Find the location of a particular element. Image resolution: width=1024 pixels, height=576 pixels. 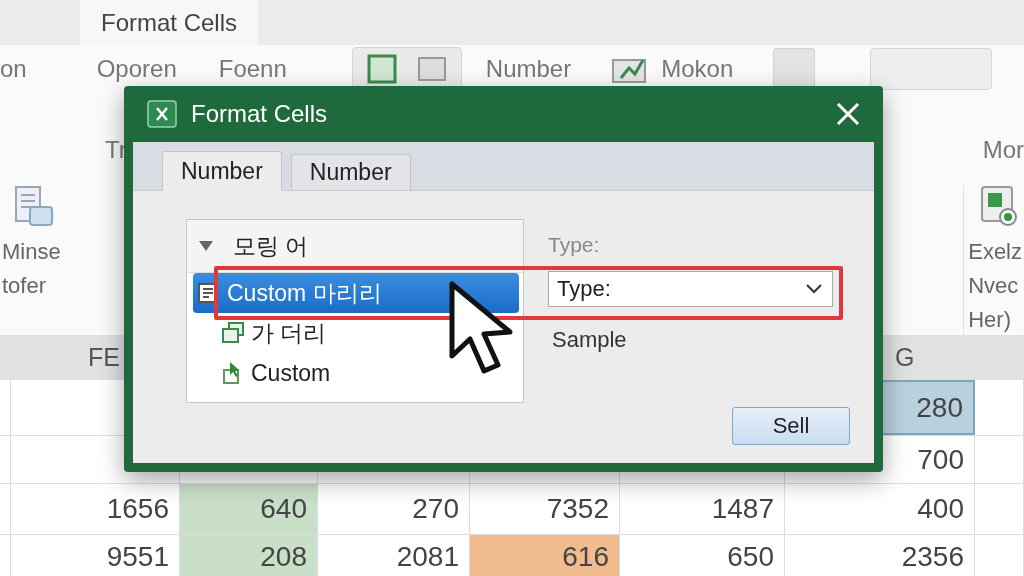

ribbon-label: Mor is located at coordinates (1003, 150).